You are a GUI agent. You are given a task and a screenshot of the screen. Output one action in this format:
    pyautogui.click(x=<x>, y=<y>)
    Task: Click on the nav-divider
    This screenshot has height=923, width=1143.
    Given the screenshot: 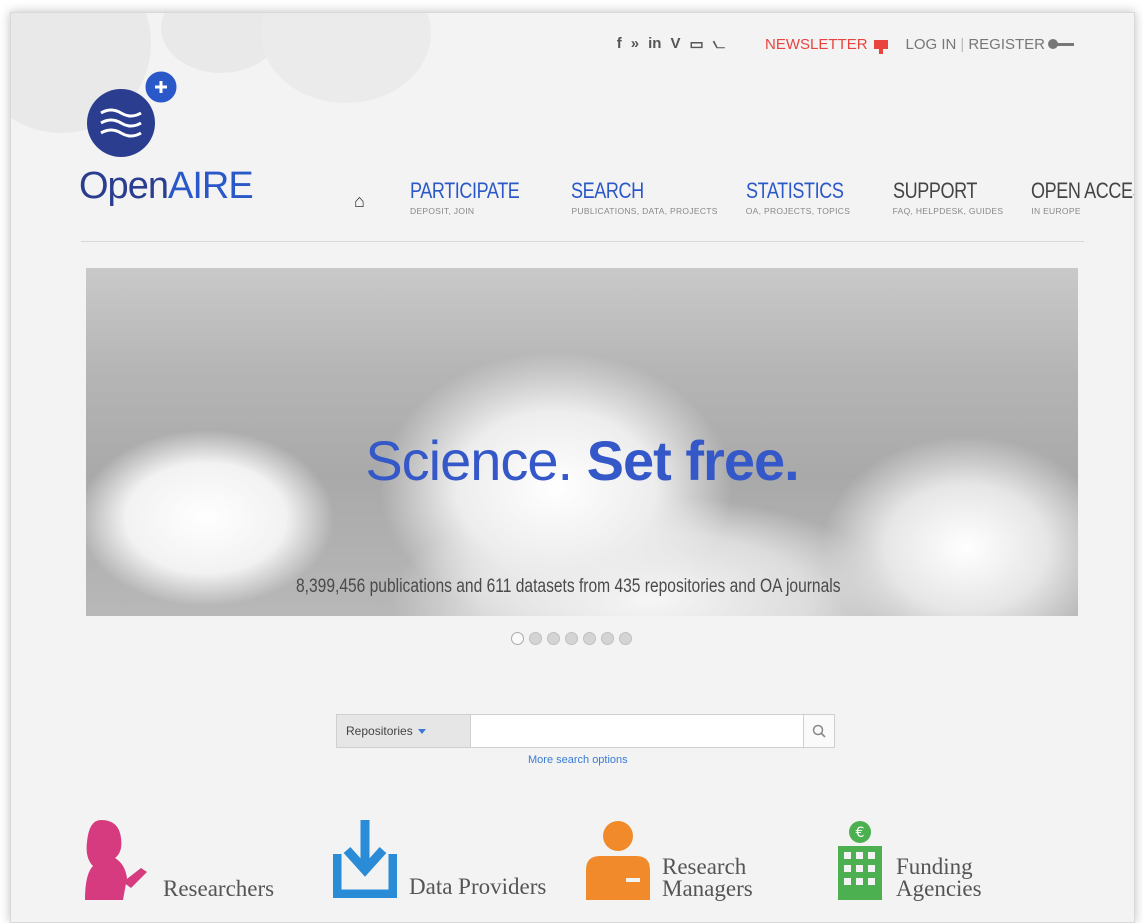 What is the action you would take?
    pyautogui.click(x=582, y=241)
    